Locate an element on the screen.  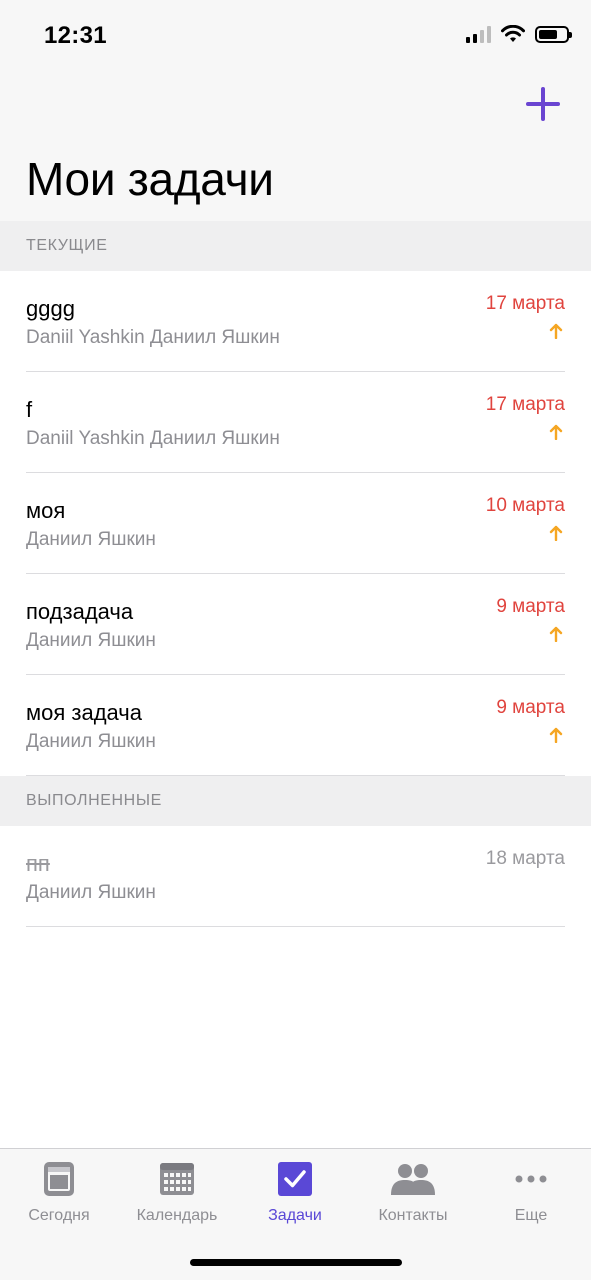
status-bar: 12:31 is located at coordinates (295, 30).